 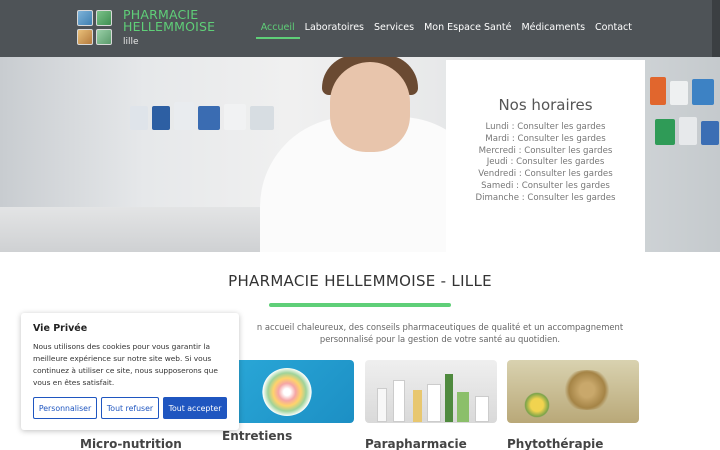 I want to click on nav-contact: Contact, so click(x=613, y=27).